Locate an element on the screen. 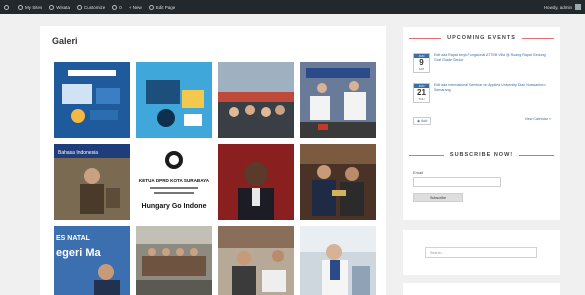 This screenshot has width=585, height=295. gallery-title: Galeri is located at coordinates (65, 41).